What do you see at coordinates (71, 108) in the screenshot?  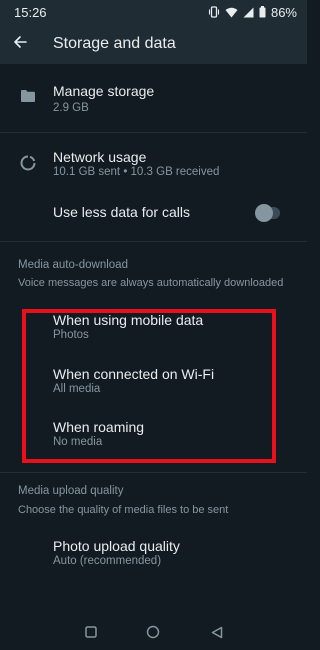 I see `manage-storage-subtitle: 2.9 GB` at bounding box center [71, 108].